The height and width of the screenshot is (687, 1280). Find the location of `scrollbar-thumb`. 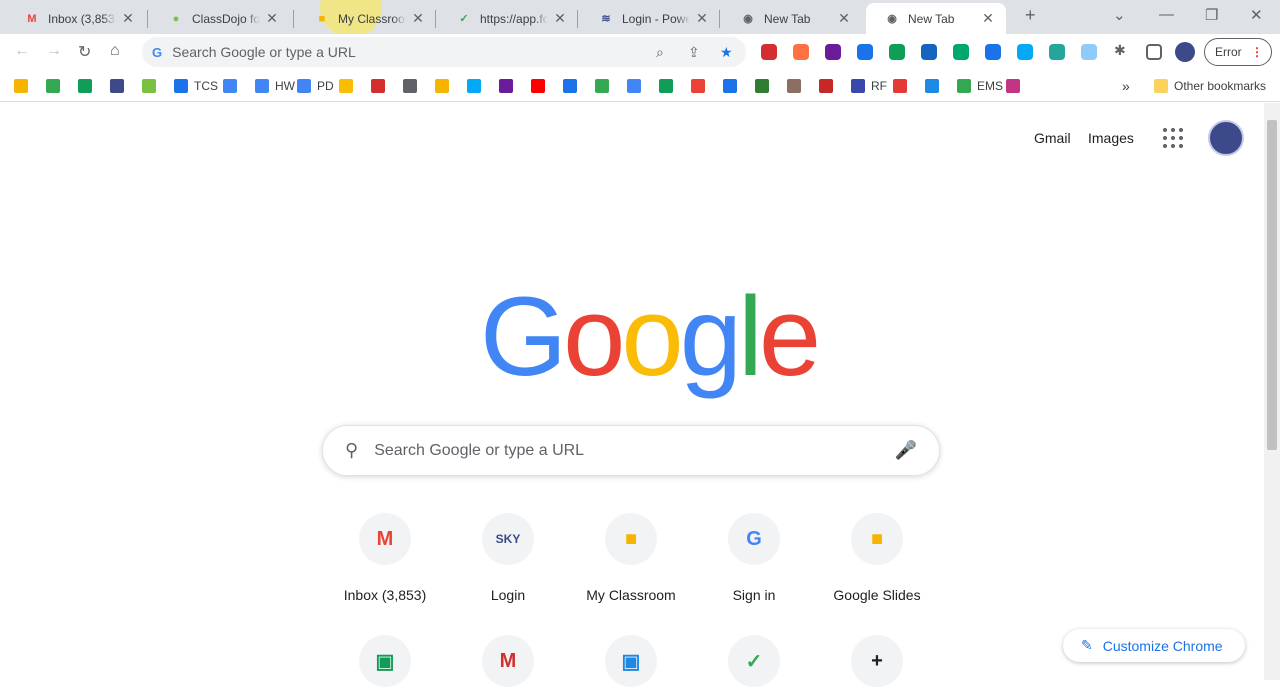

scrollbar-thumb is located at coordinates (1272, 285).